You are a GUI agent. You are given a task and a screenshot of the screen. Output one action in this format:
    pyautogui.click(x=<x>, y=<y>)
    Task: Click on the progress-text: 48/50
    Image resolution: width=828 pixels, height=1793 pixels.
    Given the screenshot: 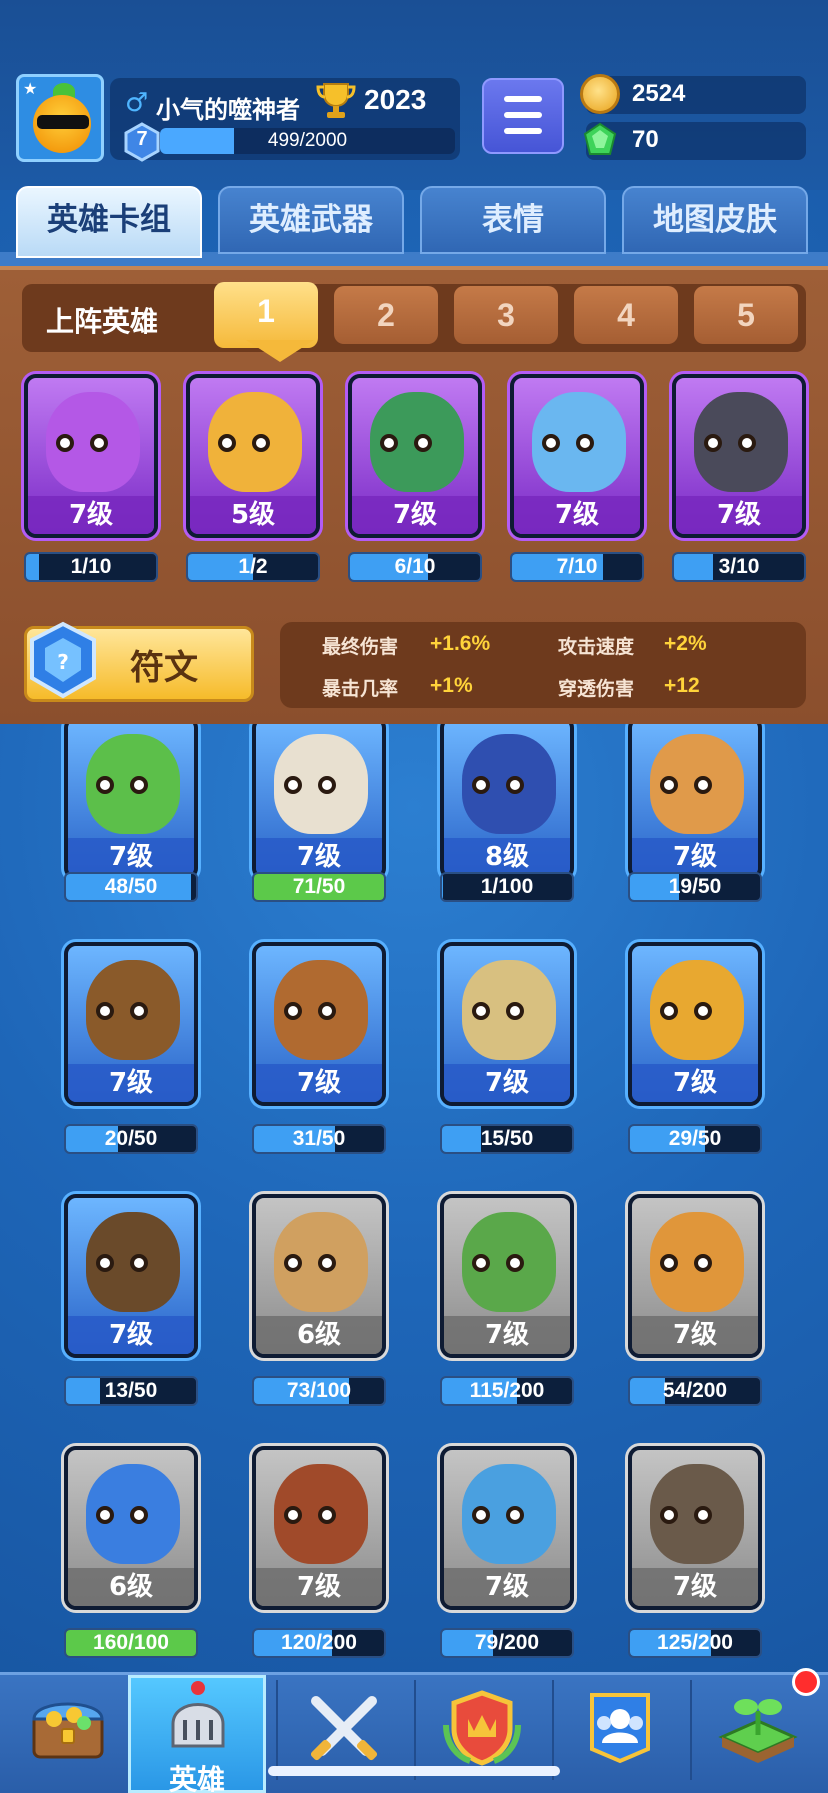 What is the action you would take?
    pyautogui.click(x=131, y=886)
    